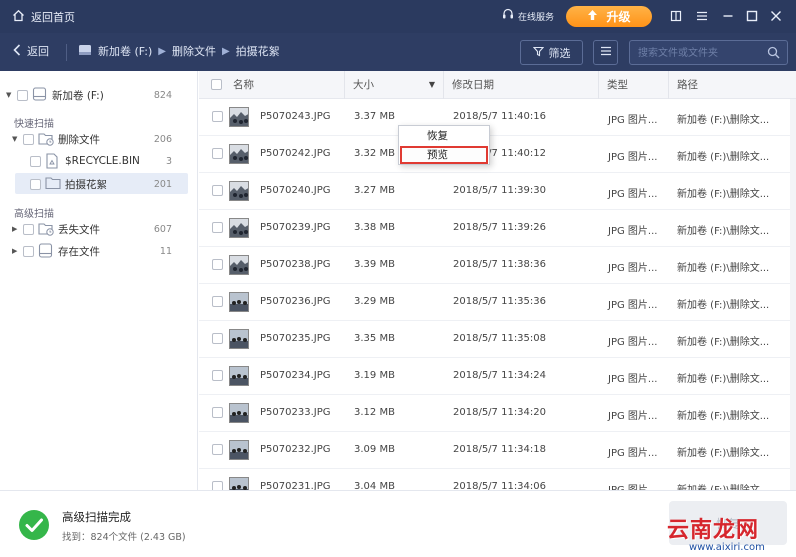  Describe the element at coordinates (793, 294) in the screenshot. I see `vertical-scrollbar` at that location.